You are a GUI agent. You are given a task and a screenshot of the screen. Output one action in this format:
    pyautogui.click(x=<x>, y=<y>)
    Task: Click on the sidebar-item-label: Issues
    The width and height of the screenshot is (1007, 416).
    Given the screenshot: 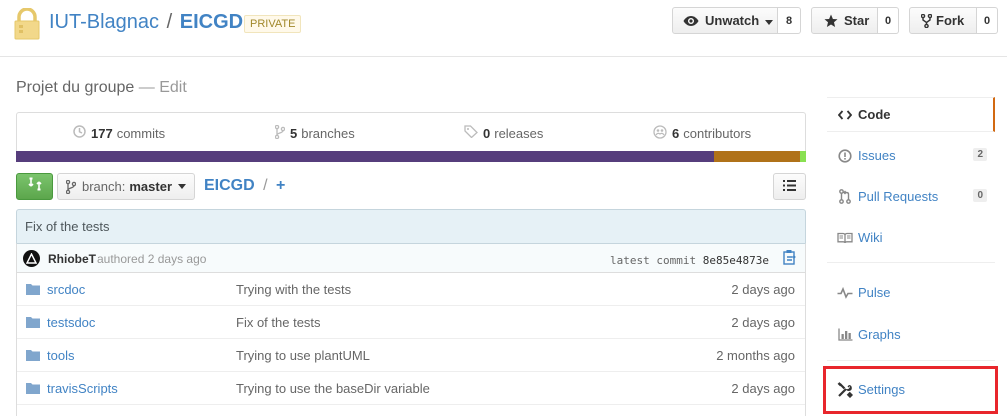 What is the action you would take?
    pyautogui.click(x=877, y=155)
    